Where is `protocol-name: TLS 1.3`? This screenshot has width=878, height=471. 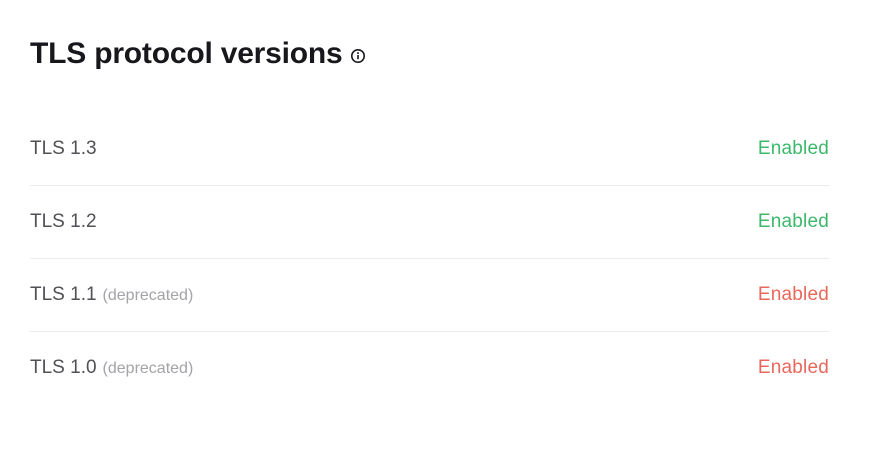 protocol-name: TLS 1.3 is located at coordinates (63, 148).